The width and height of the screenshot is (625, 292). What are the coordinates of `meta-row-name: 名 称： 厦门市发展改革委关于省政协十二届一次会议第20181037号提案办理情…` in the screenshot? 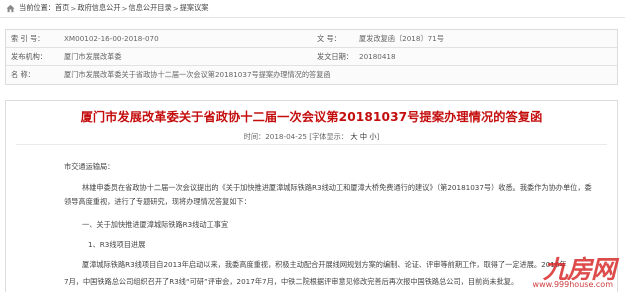 It's located at (311, 75).